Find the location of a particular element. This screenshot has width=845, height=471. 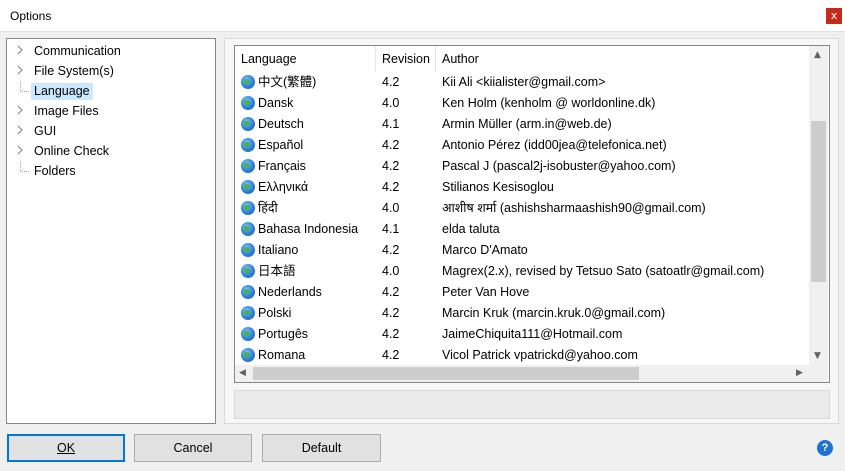

language-row: Nederlands 4.2 Peter Van Hove is located at coordinates (522, 292).